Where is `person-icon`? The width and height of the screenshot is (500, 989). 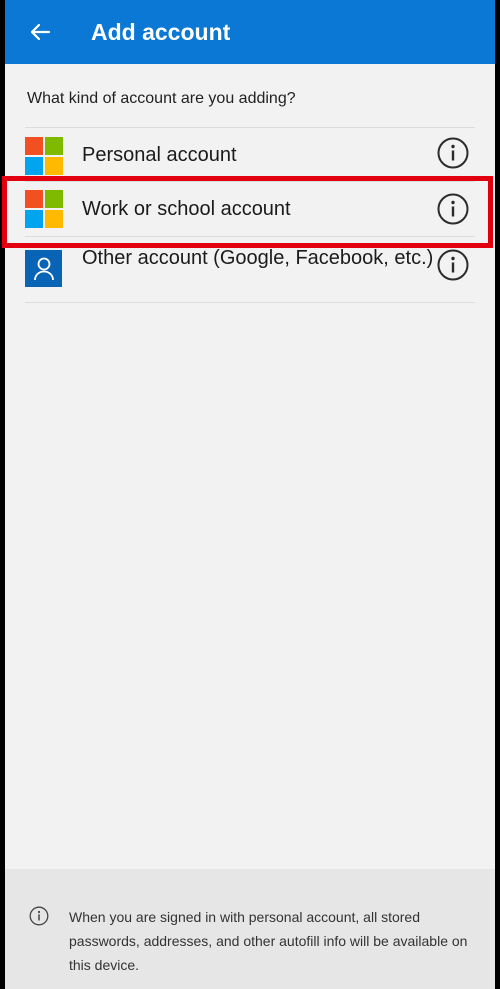
person-icon is located at coordinates (43, 268).